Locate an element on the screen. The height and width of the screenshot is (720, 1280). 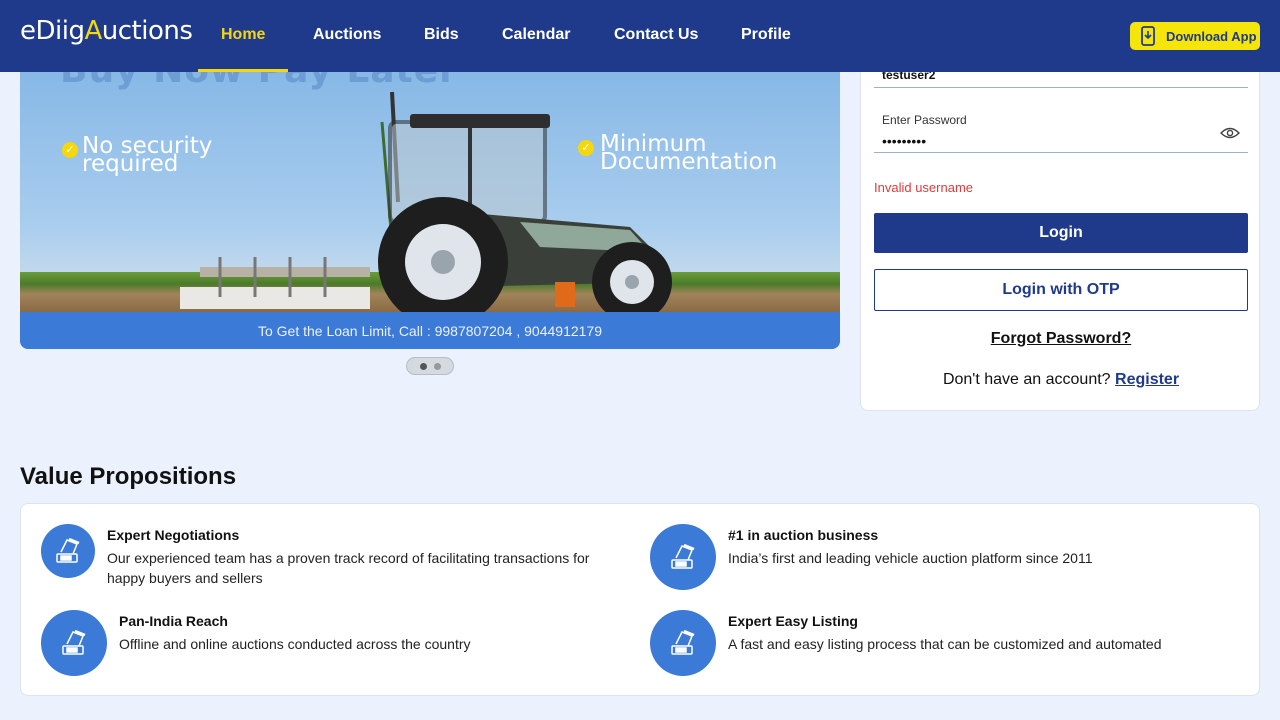
password-value: ••••••••• is located at coordinates (904, 141).